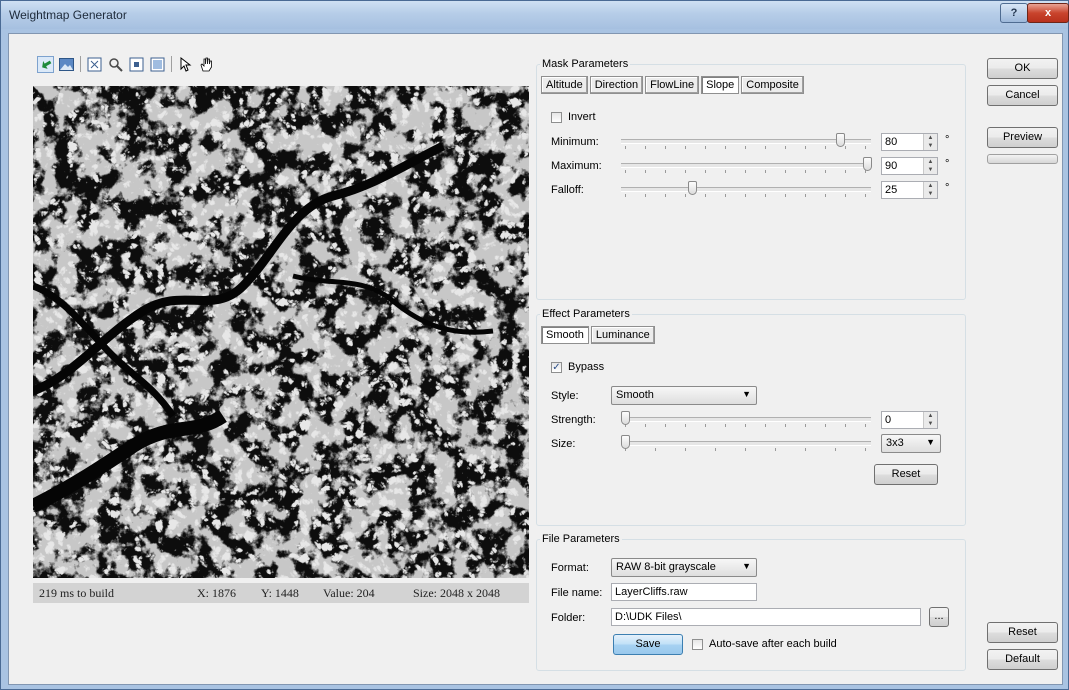  I want to click on autosave-checkbox, so click(697, 644).